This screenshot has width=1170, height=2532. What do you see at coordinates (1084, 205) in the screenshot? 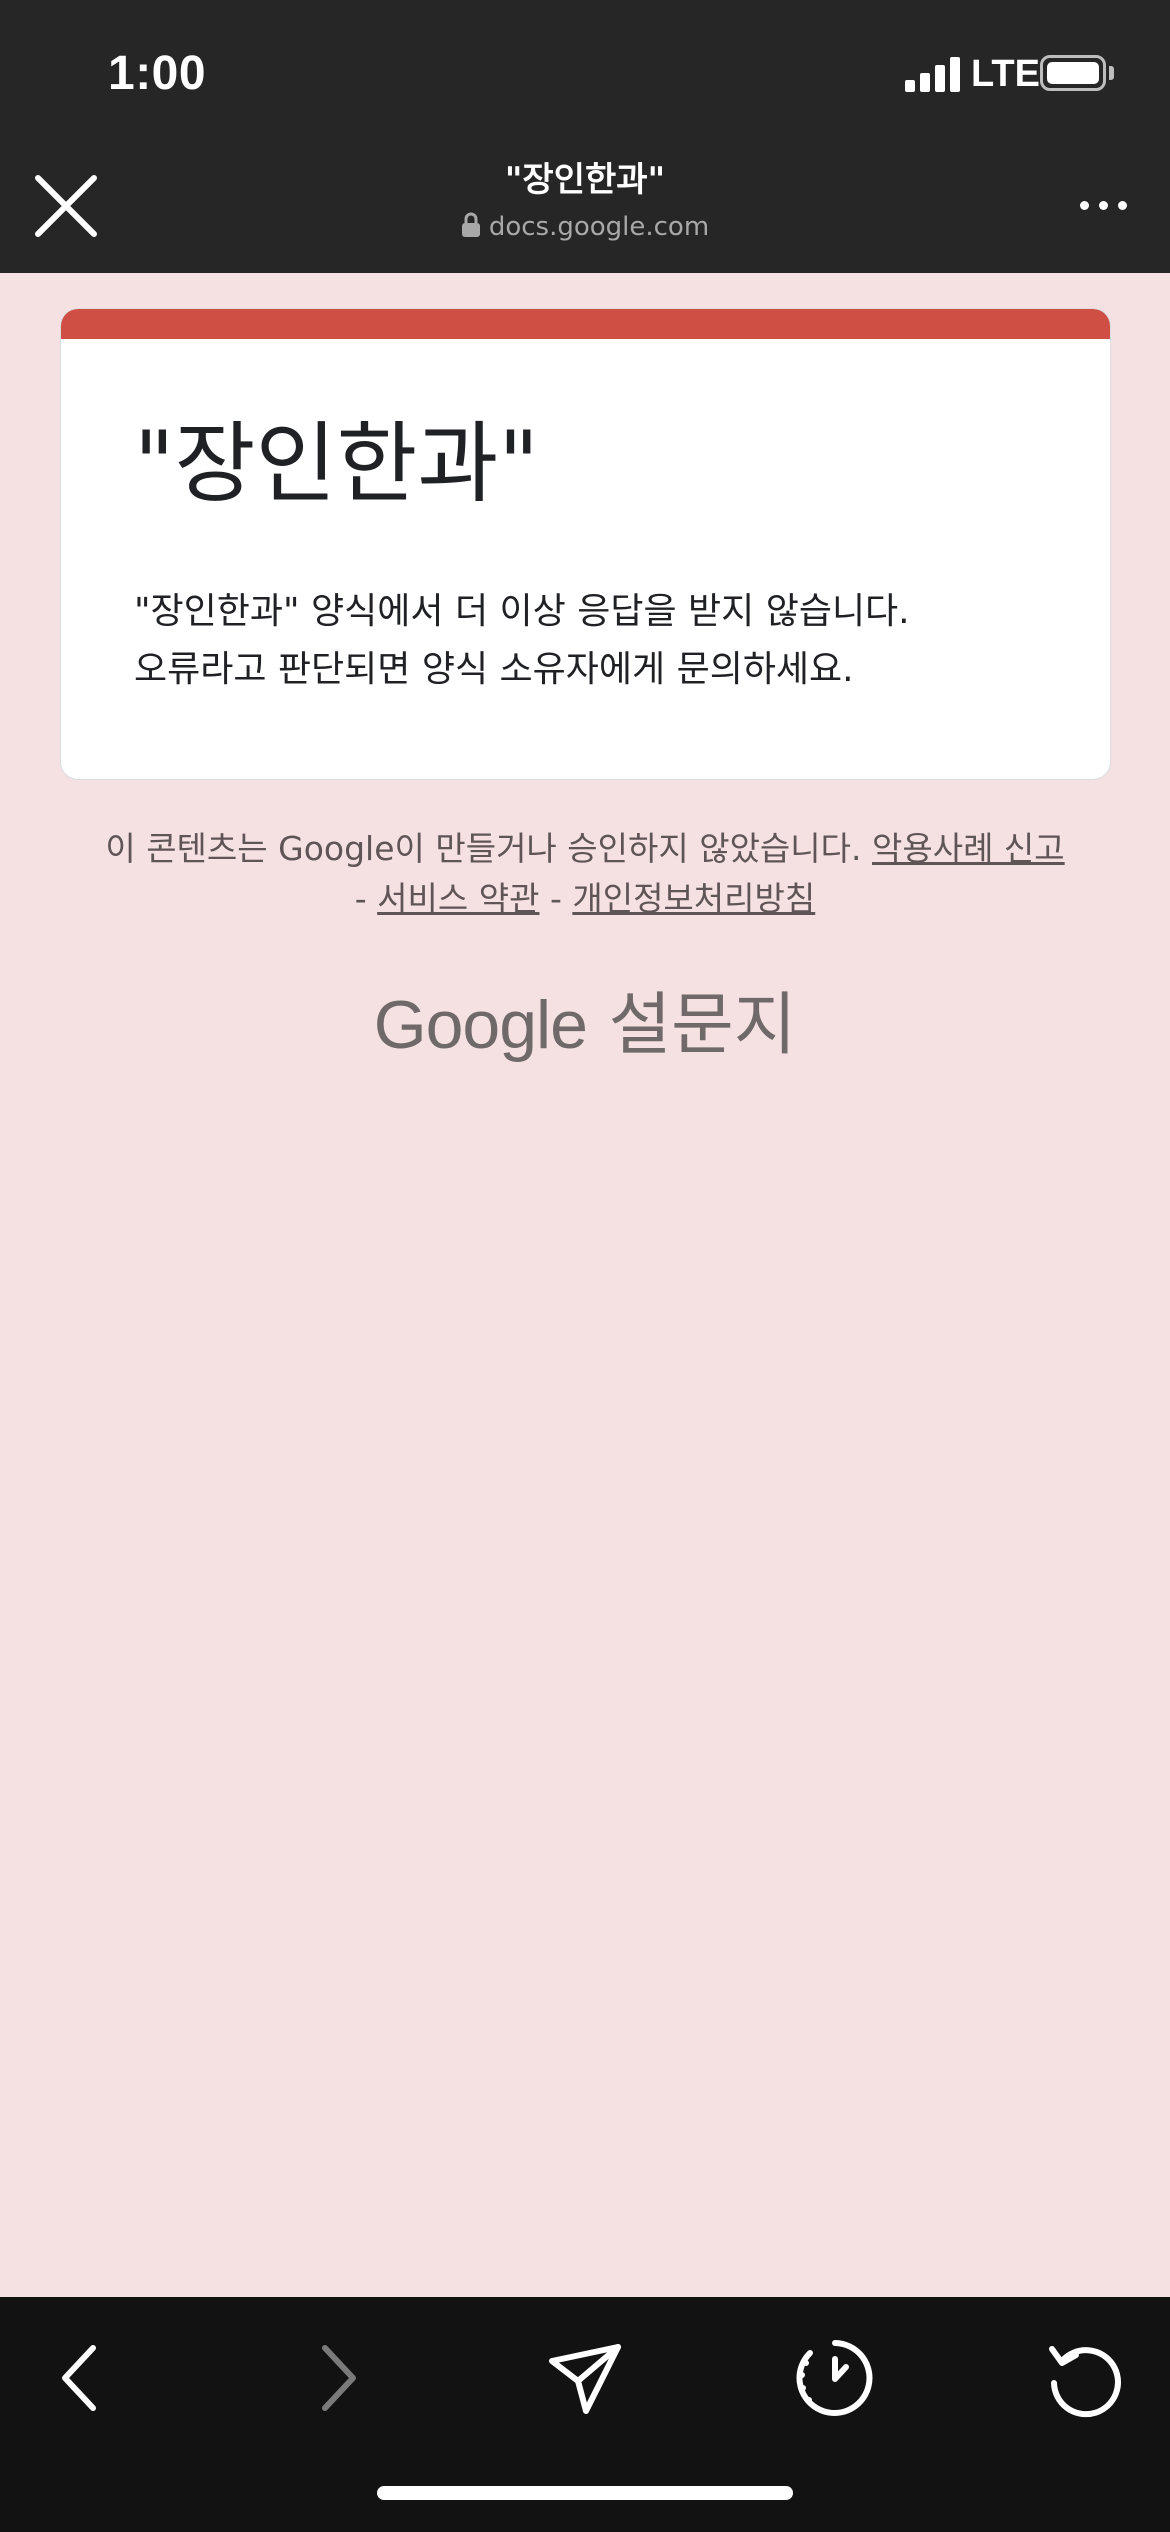
I see `more-horizontal-icon` at bounding box center [1084, 205].